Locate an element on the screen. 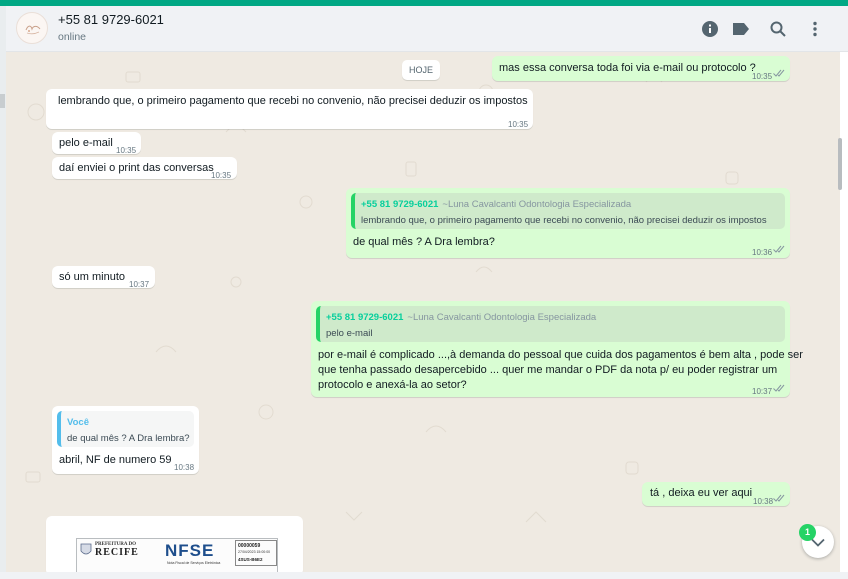 This screenshot has width=848, height=579. contact-status: online is located at coordinates (72, 37).